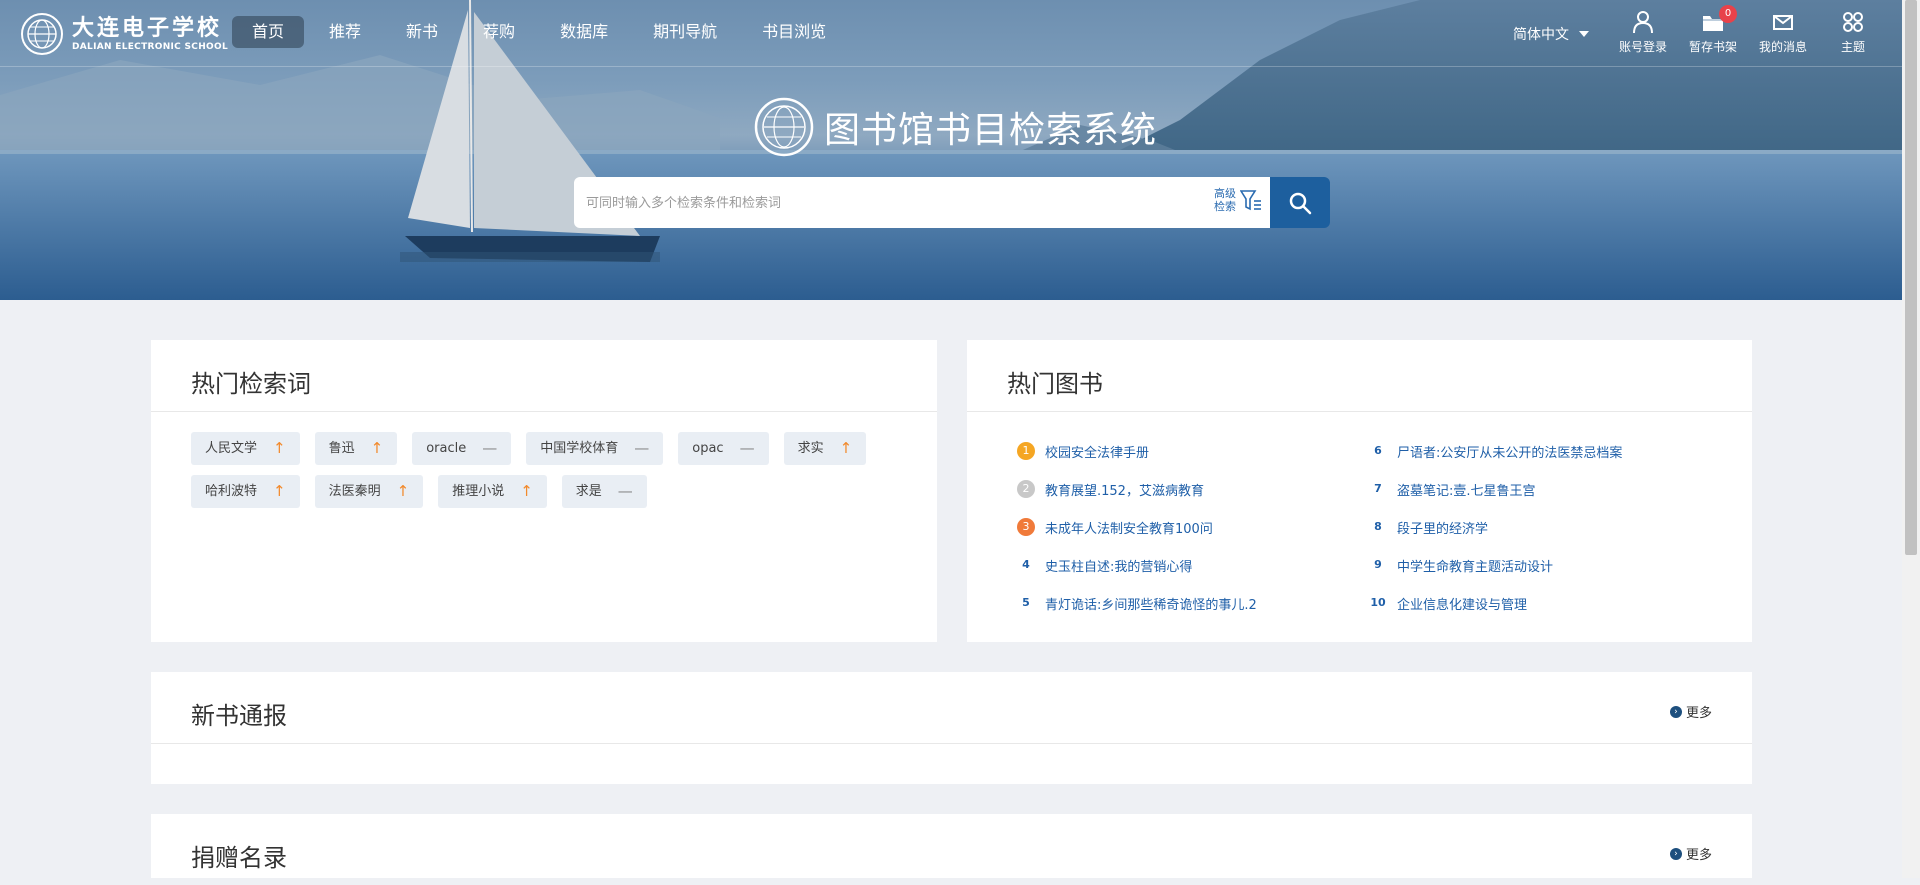  Describe the element at coordinates (231, 491) in the screenshot. I see `tag-label: 哈利波特` at that location.